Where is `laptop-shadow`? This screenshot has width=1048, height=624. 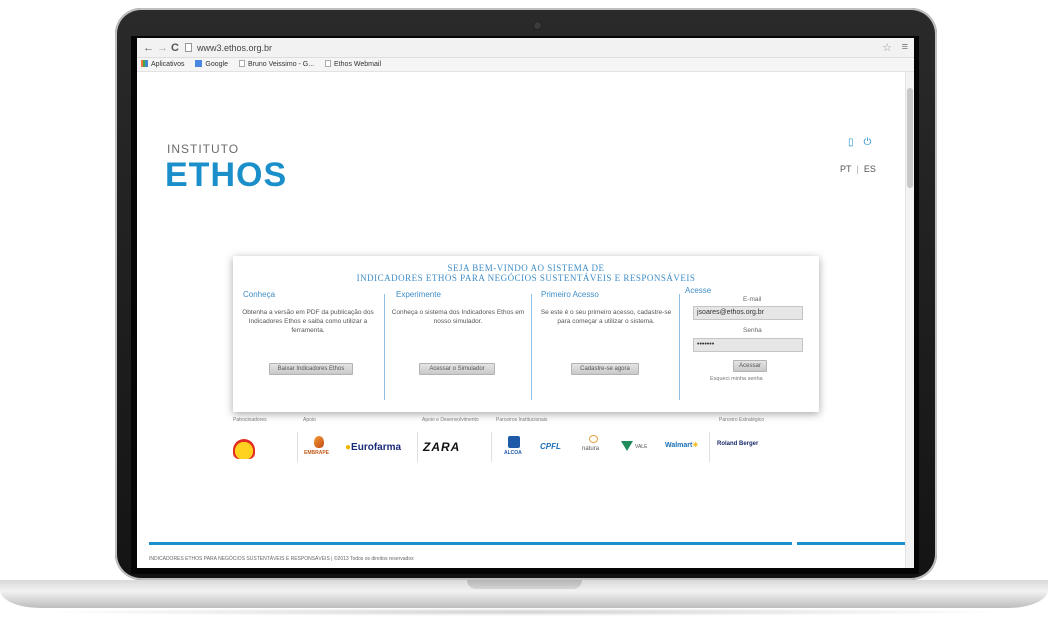
laptop-shadow is located at coordinates (524, 612).